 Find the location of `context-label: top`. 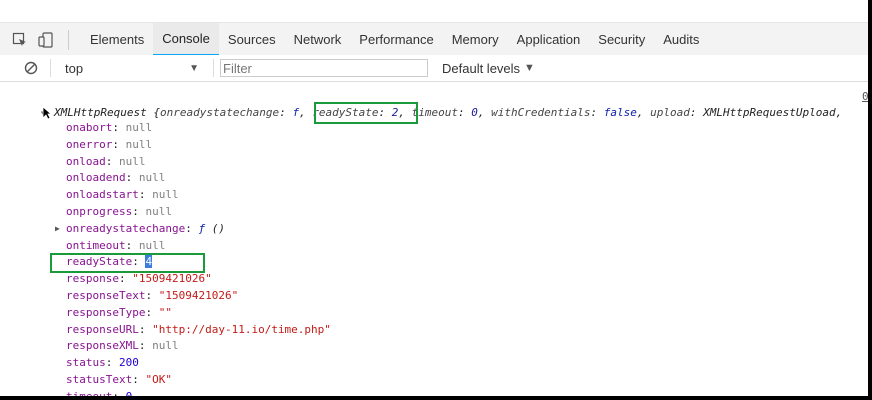

context-label: top is located at coordinates (74, 68).